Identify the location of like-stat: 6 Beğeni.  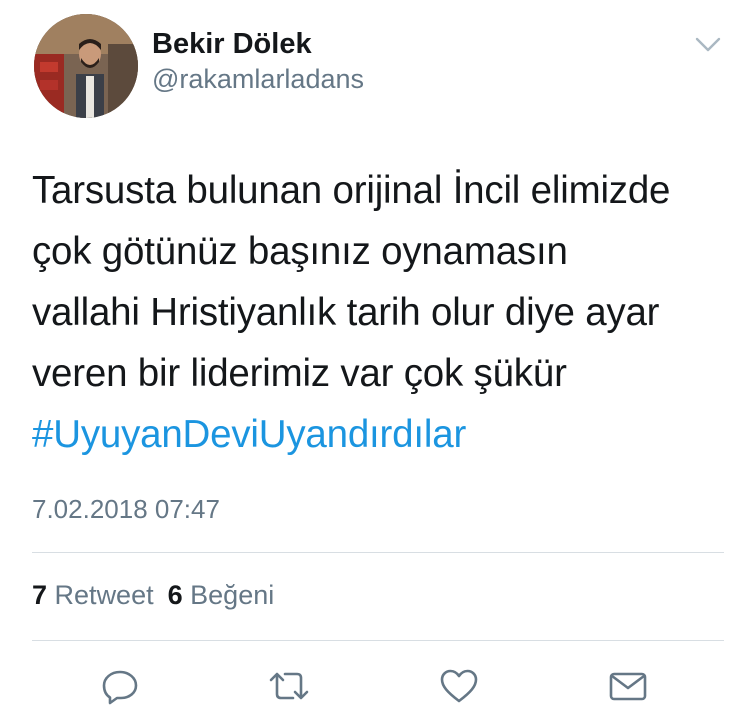
(221, 595).